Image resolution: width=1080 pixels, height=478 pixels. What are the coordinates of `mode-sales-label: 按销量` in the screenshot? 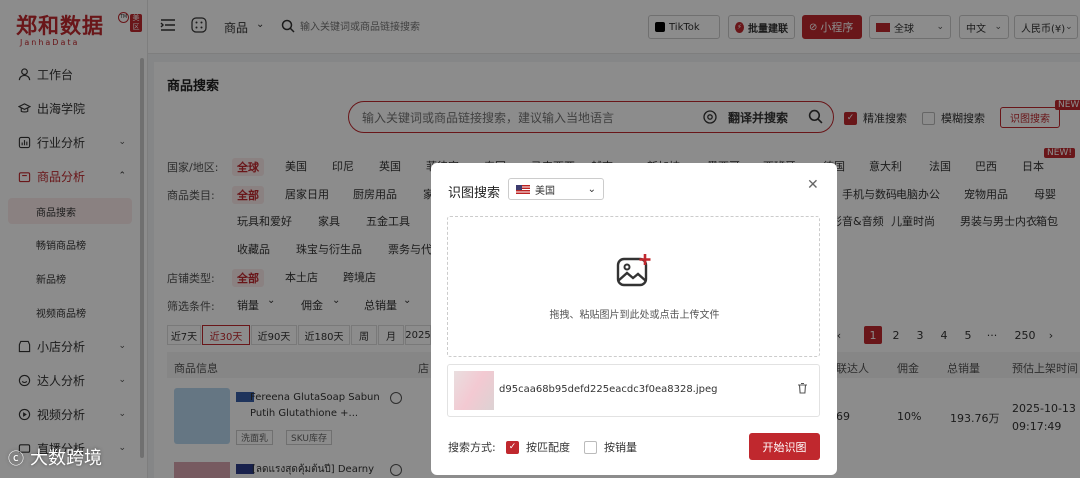 It's located at (620, 447).